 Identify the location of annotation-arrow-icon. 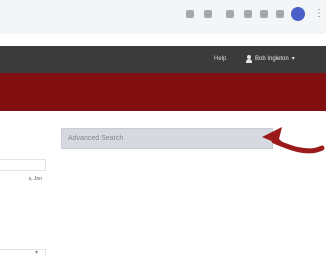
(293, 140).